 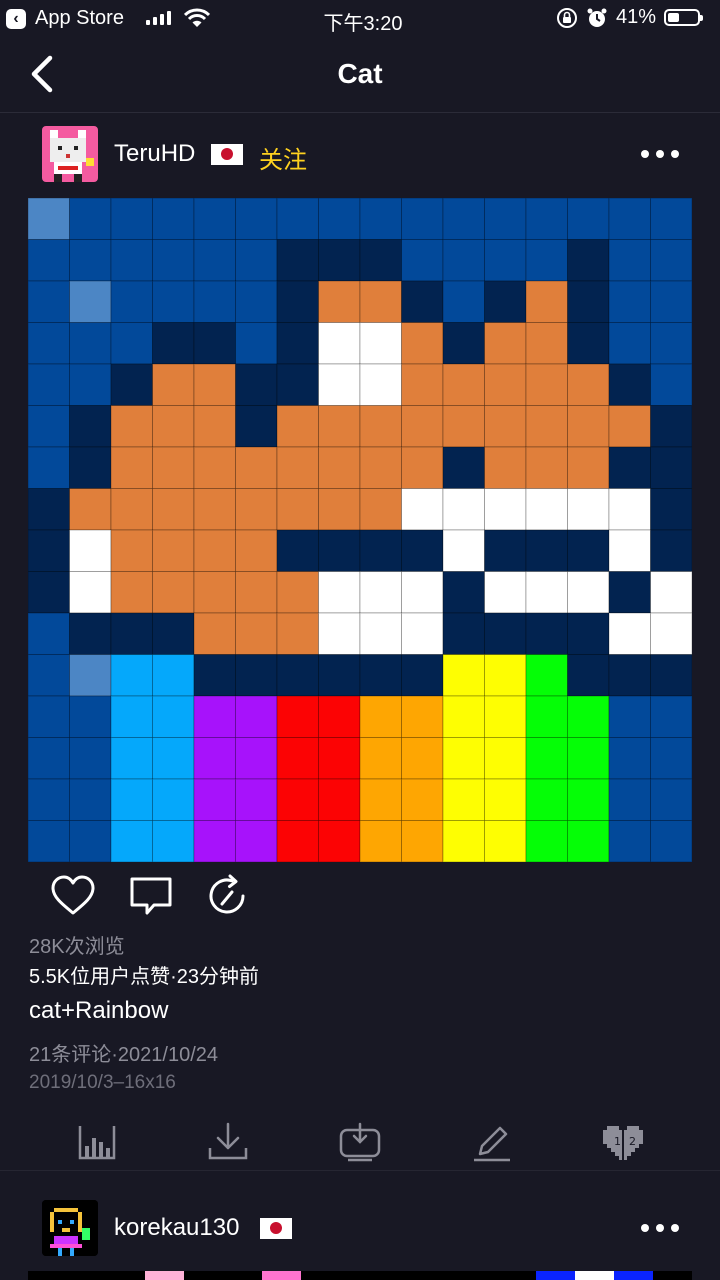 I want to click on next-post-artwork-preview, so click(x=360, y=1275).